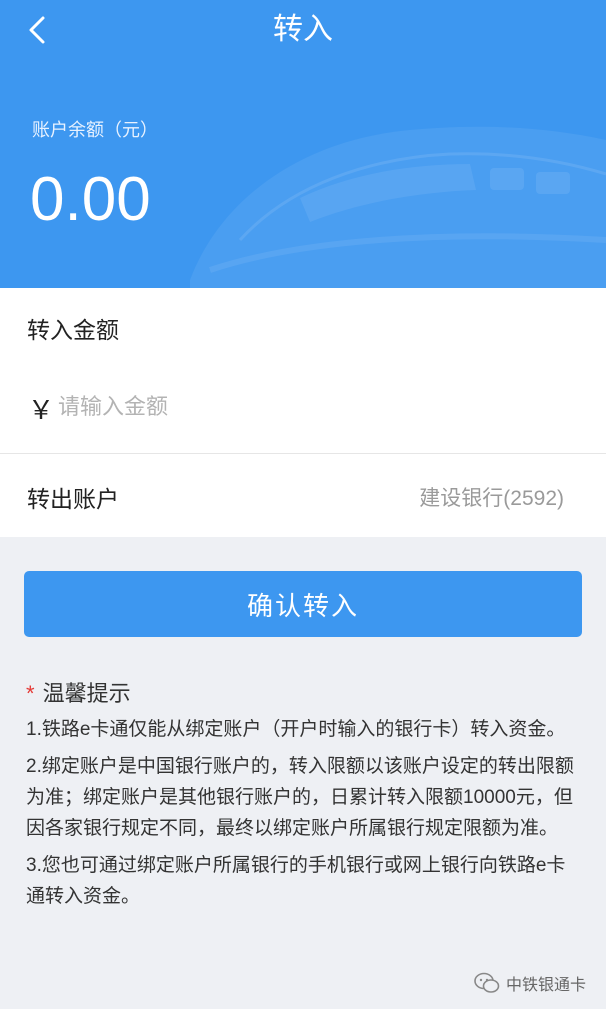 The height and width of the screenshot is (1009, 606). I want to click on tips-title: * 温馨提示, so click(78, 692).